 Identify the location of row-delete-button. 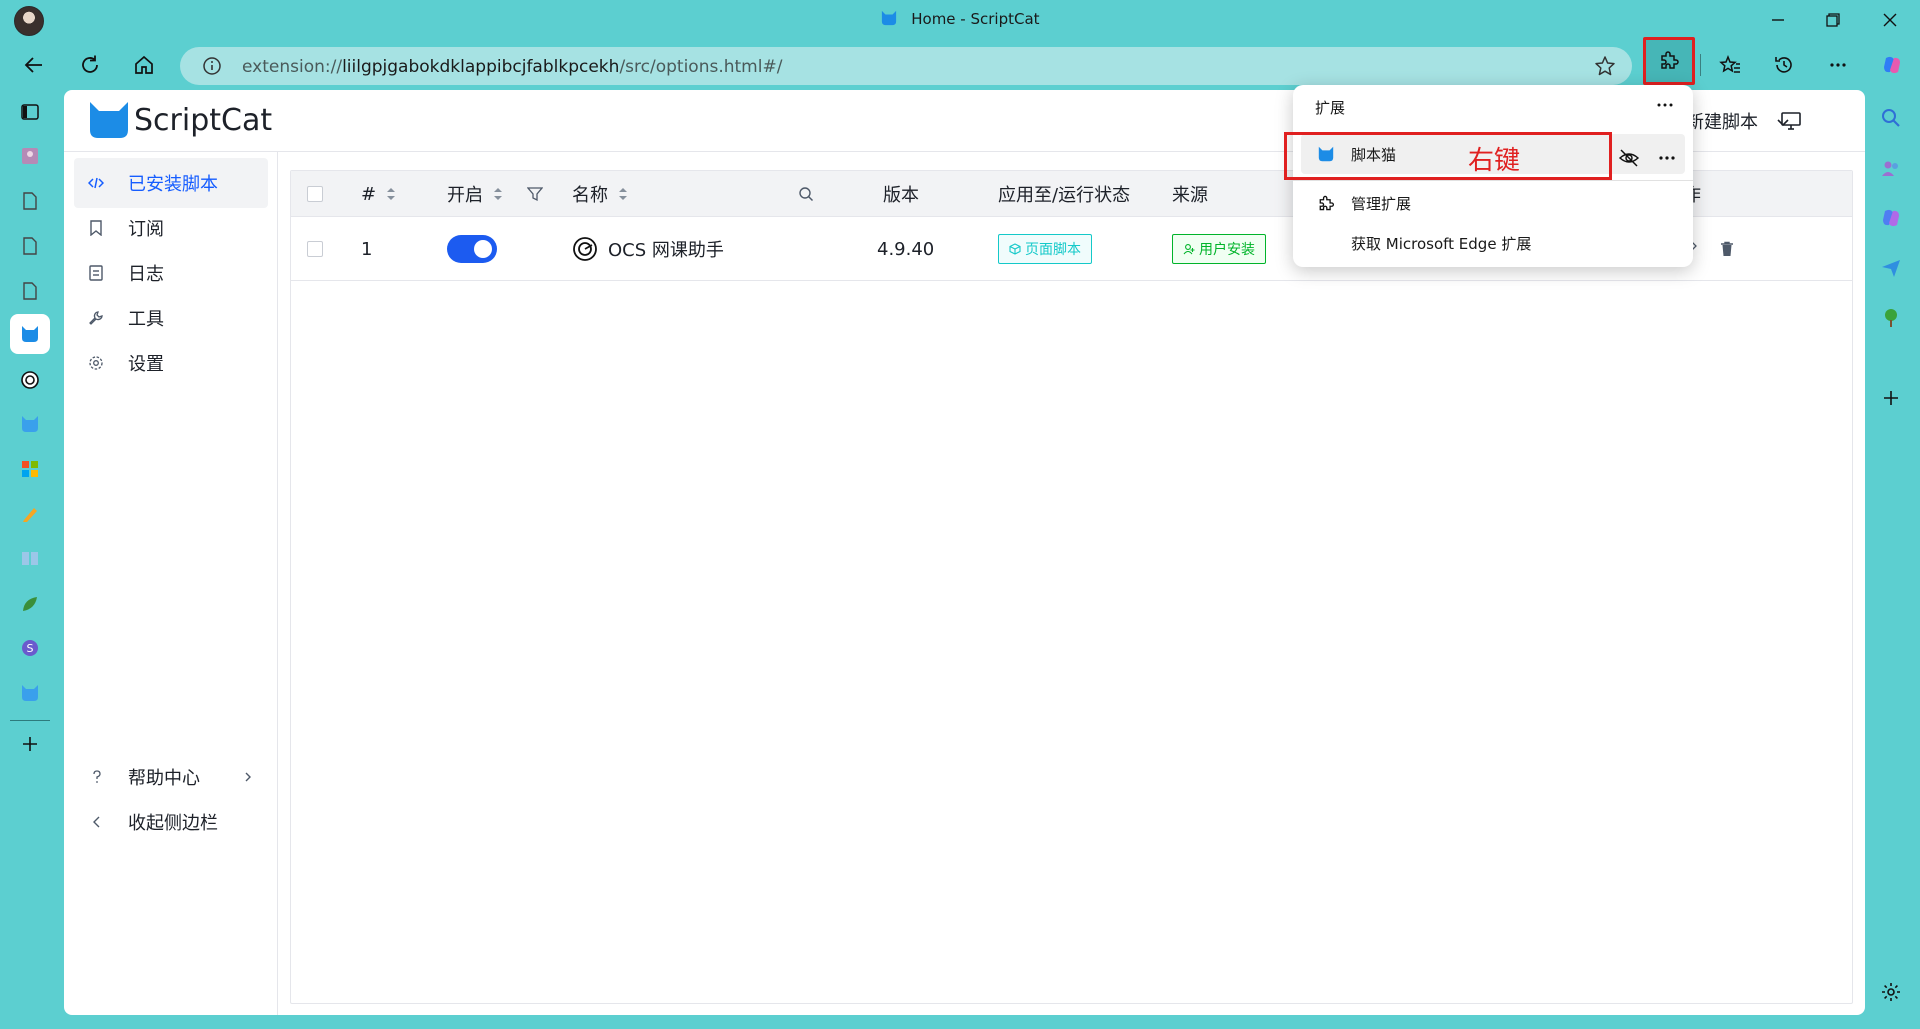
(1727, 249).